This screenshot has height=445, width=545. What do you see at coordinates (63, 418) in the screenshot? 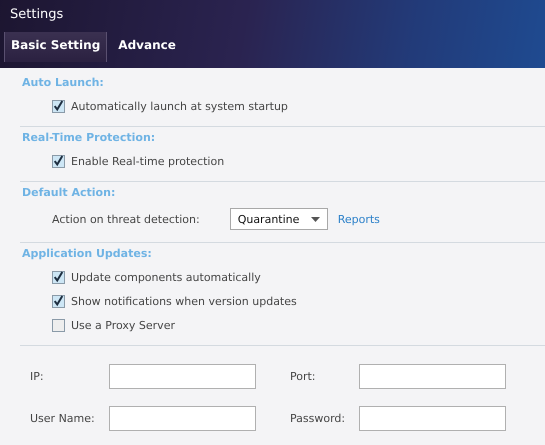
I see `field-label: User Name:` at bounding box center [63, 418].